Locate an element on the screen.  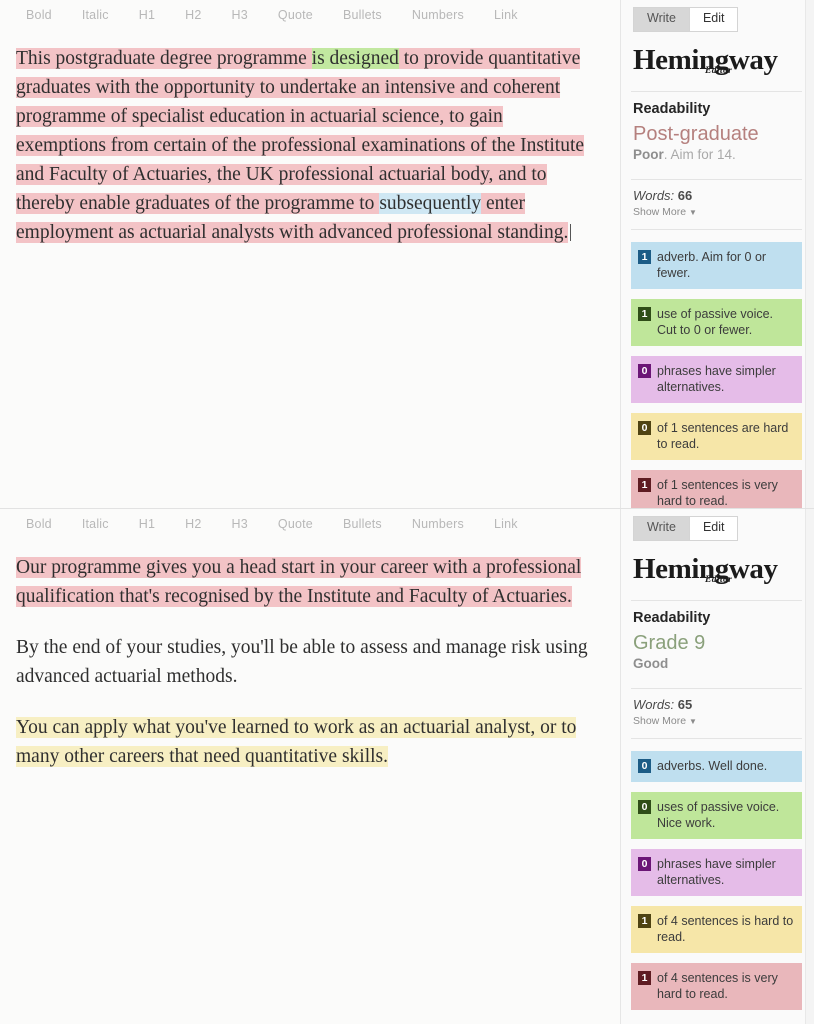
stat-card-text: of 1 sentences is very hard to read. is located at coordinates (717, 492).